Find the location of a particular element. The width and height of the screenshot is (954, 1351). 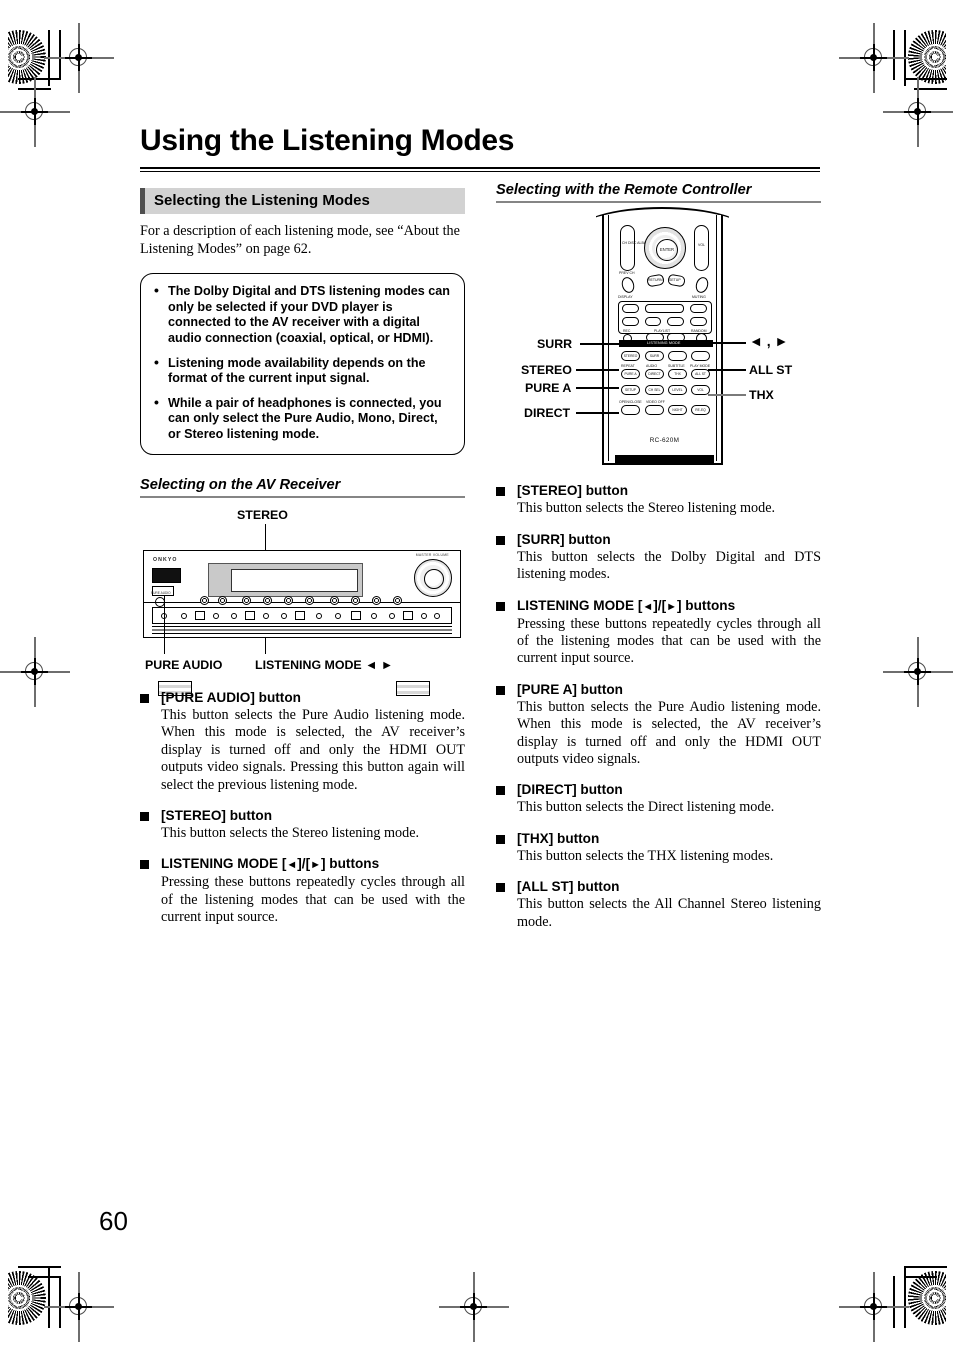

entry-title-pre: LISTENING MODE [ is located at coordinates (224, 864).